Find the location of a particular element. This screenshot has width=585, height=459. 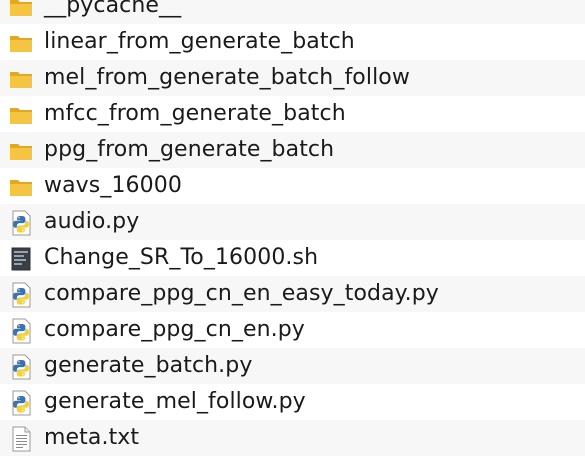

file-row-compare-ppg-easy-today-py: compare_ppg_cn_en_easy_today.py is located at coordinates (292, 294).